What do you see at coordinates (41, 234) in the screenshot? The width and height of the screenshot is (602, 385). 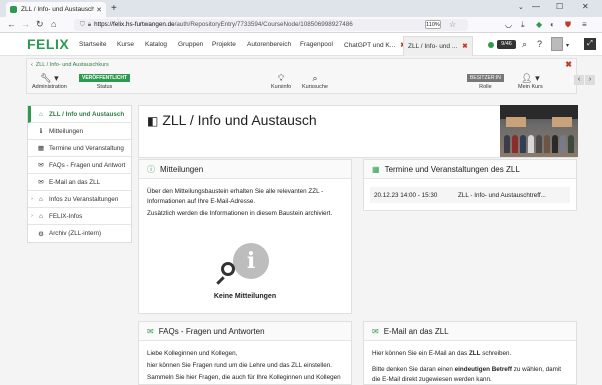 I see `archive-icon: ⚙` at bounding box center [41, 234].